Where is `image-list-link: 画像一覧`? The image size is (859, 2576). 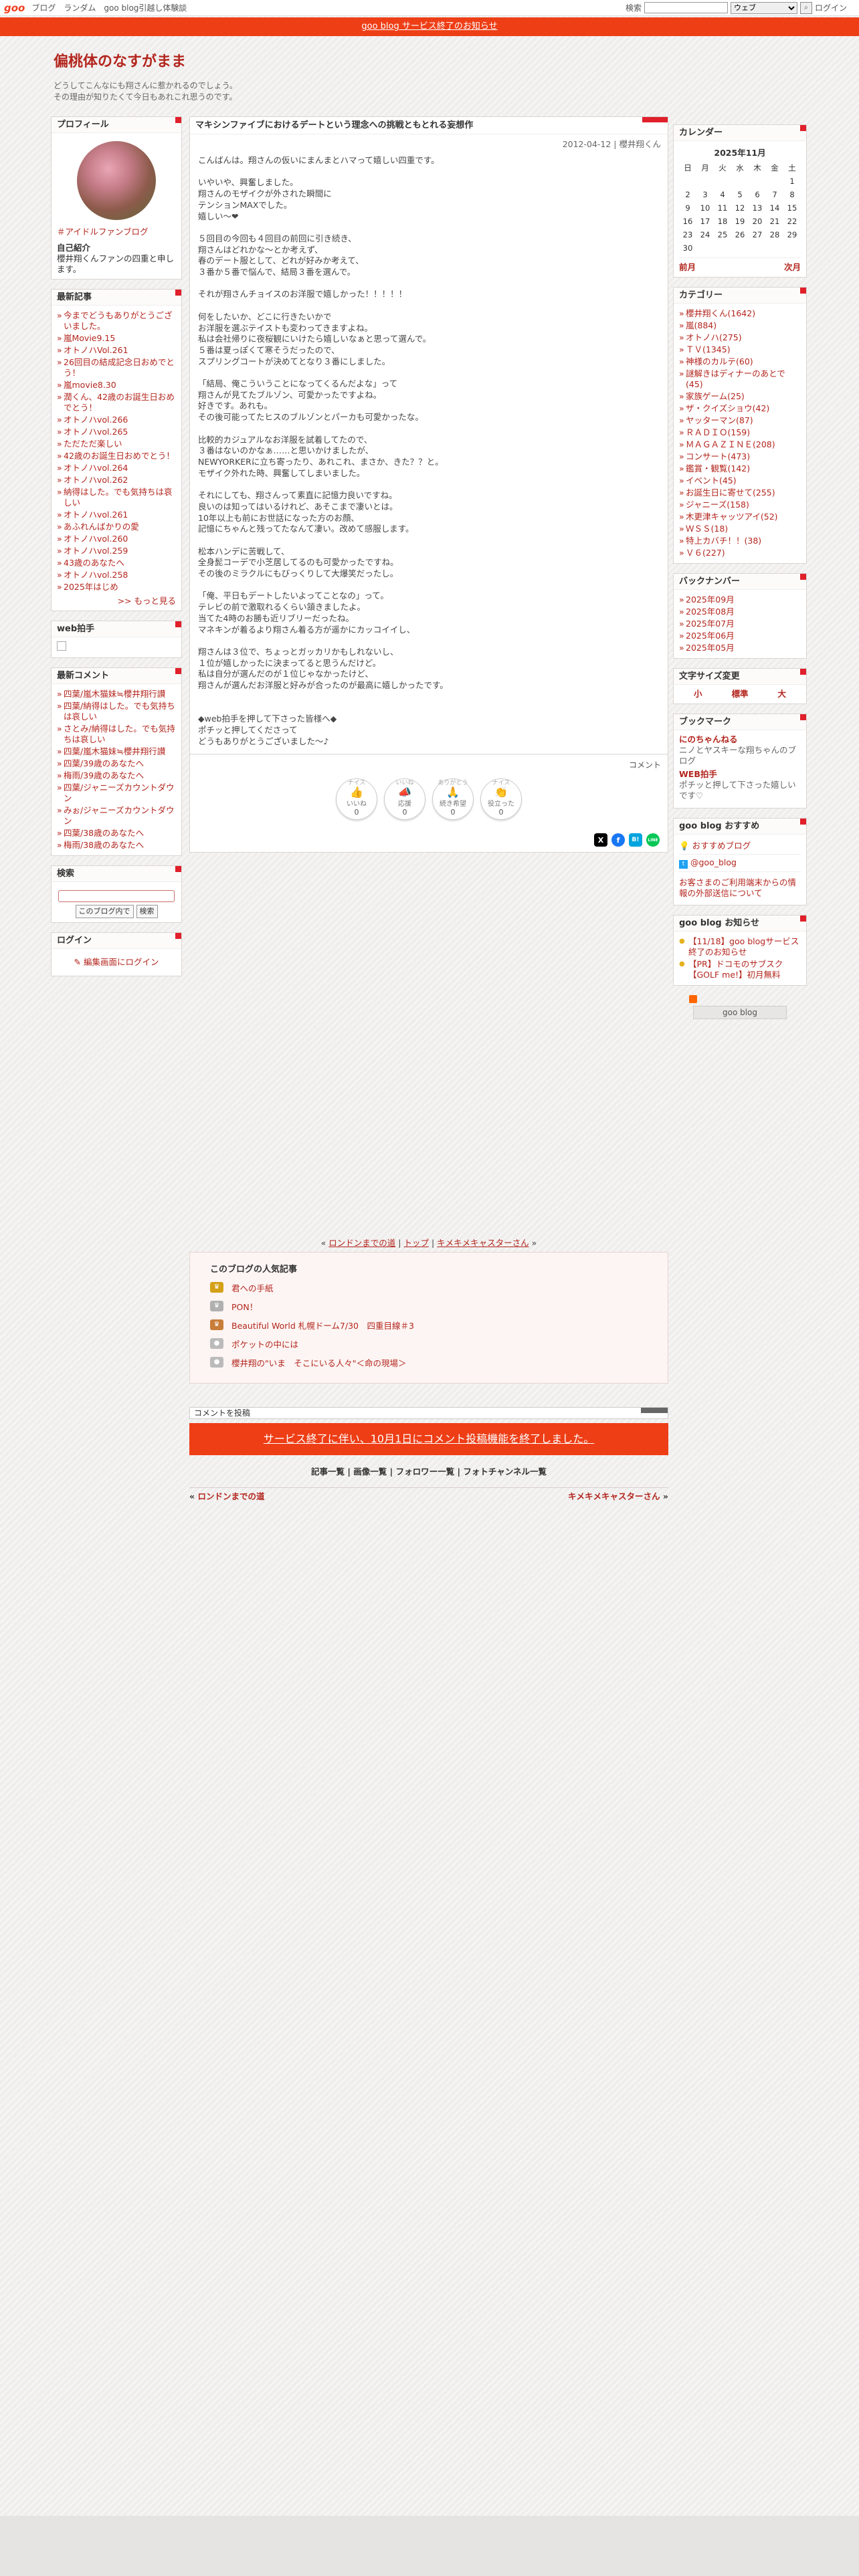 image-list-link: 画像一覧 is located at coordinates (370, 1472).